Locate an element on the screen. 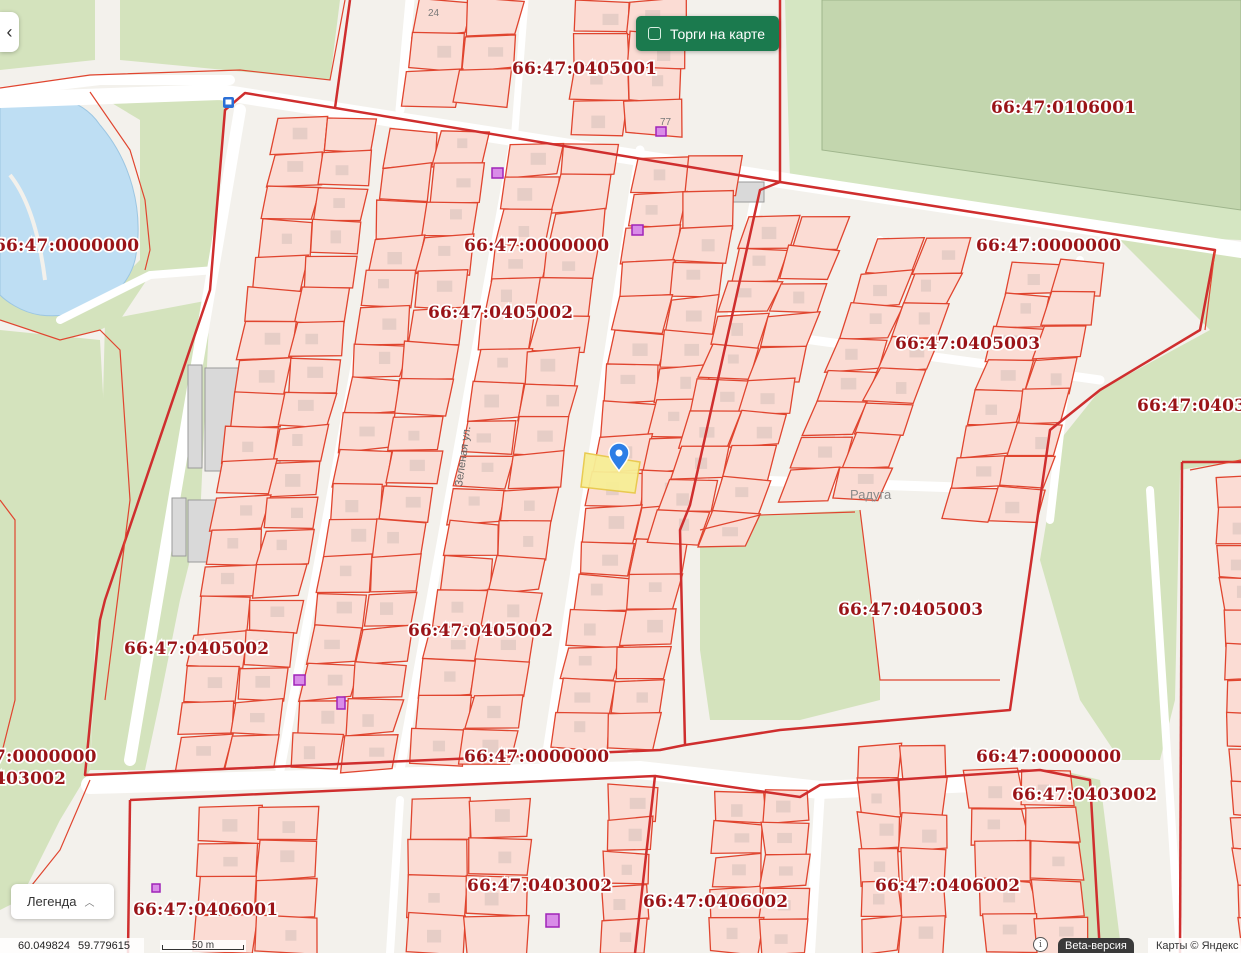  cadastral-label: 403002 is located at coordinates (33, 779).